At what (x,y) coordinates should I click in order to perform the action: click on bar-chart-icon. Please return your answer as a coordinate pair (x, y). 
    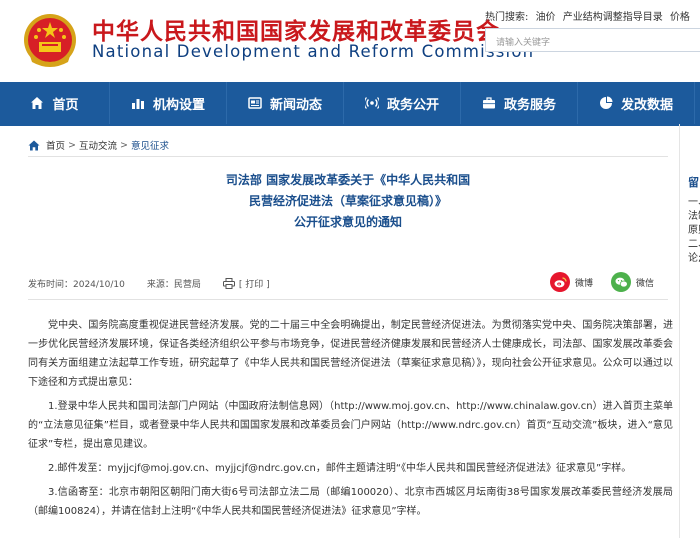
    Looking at the image, I should click on (137, 104).